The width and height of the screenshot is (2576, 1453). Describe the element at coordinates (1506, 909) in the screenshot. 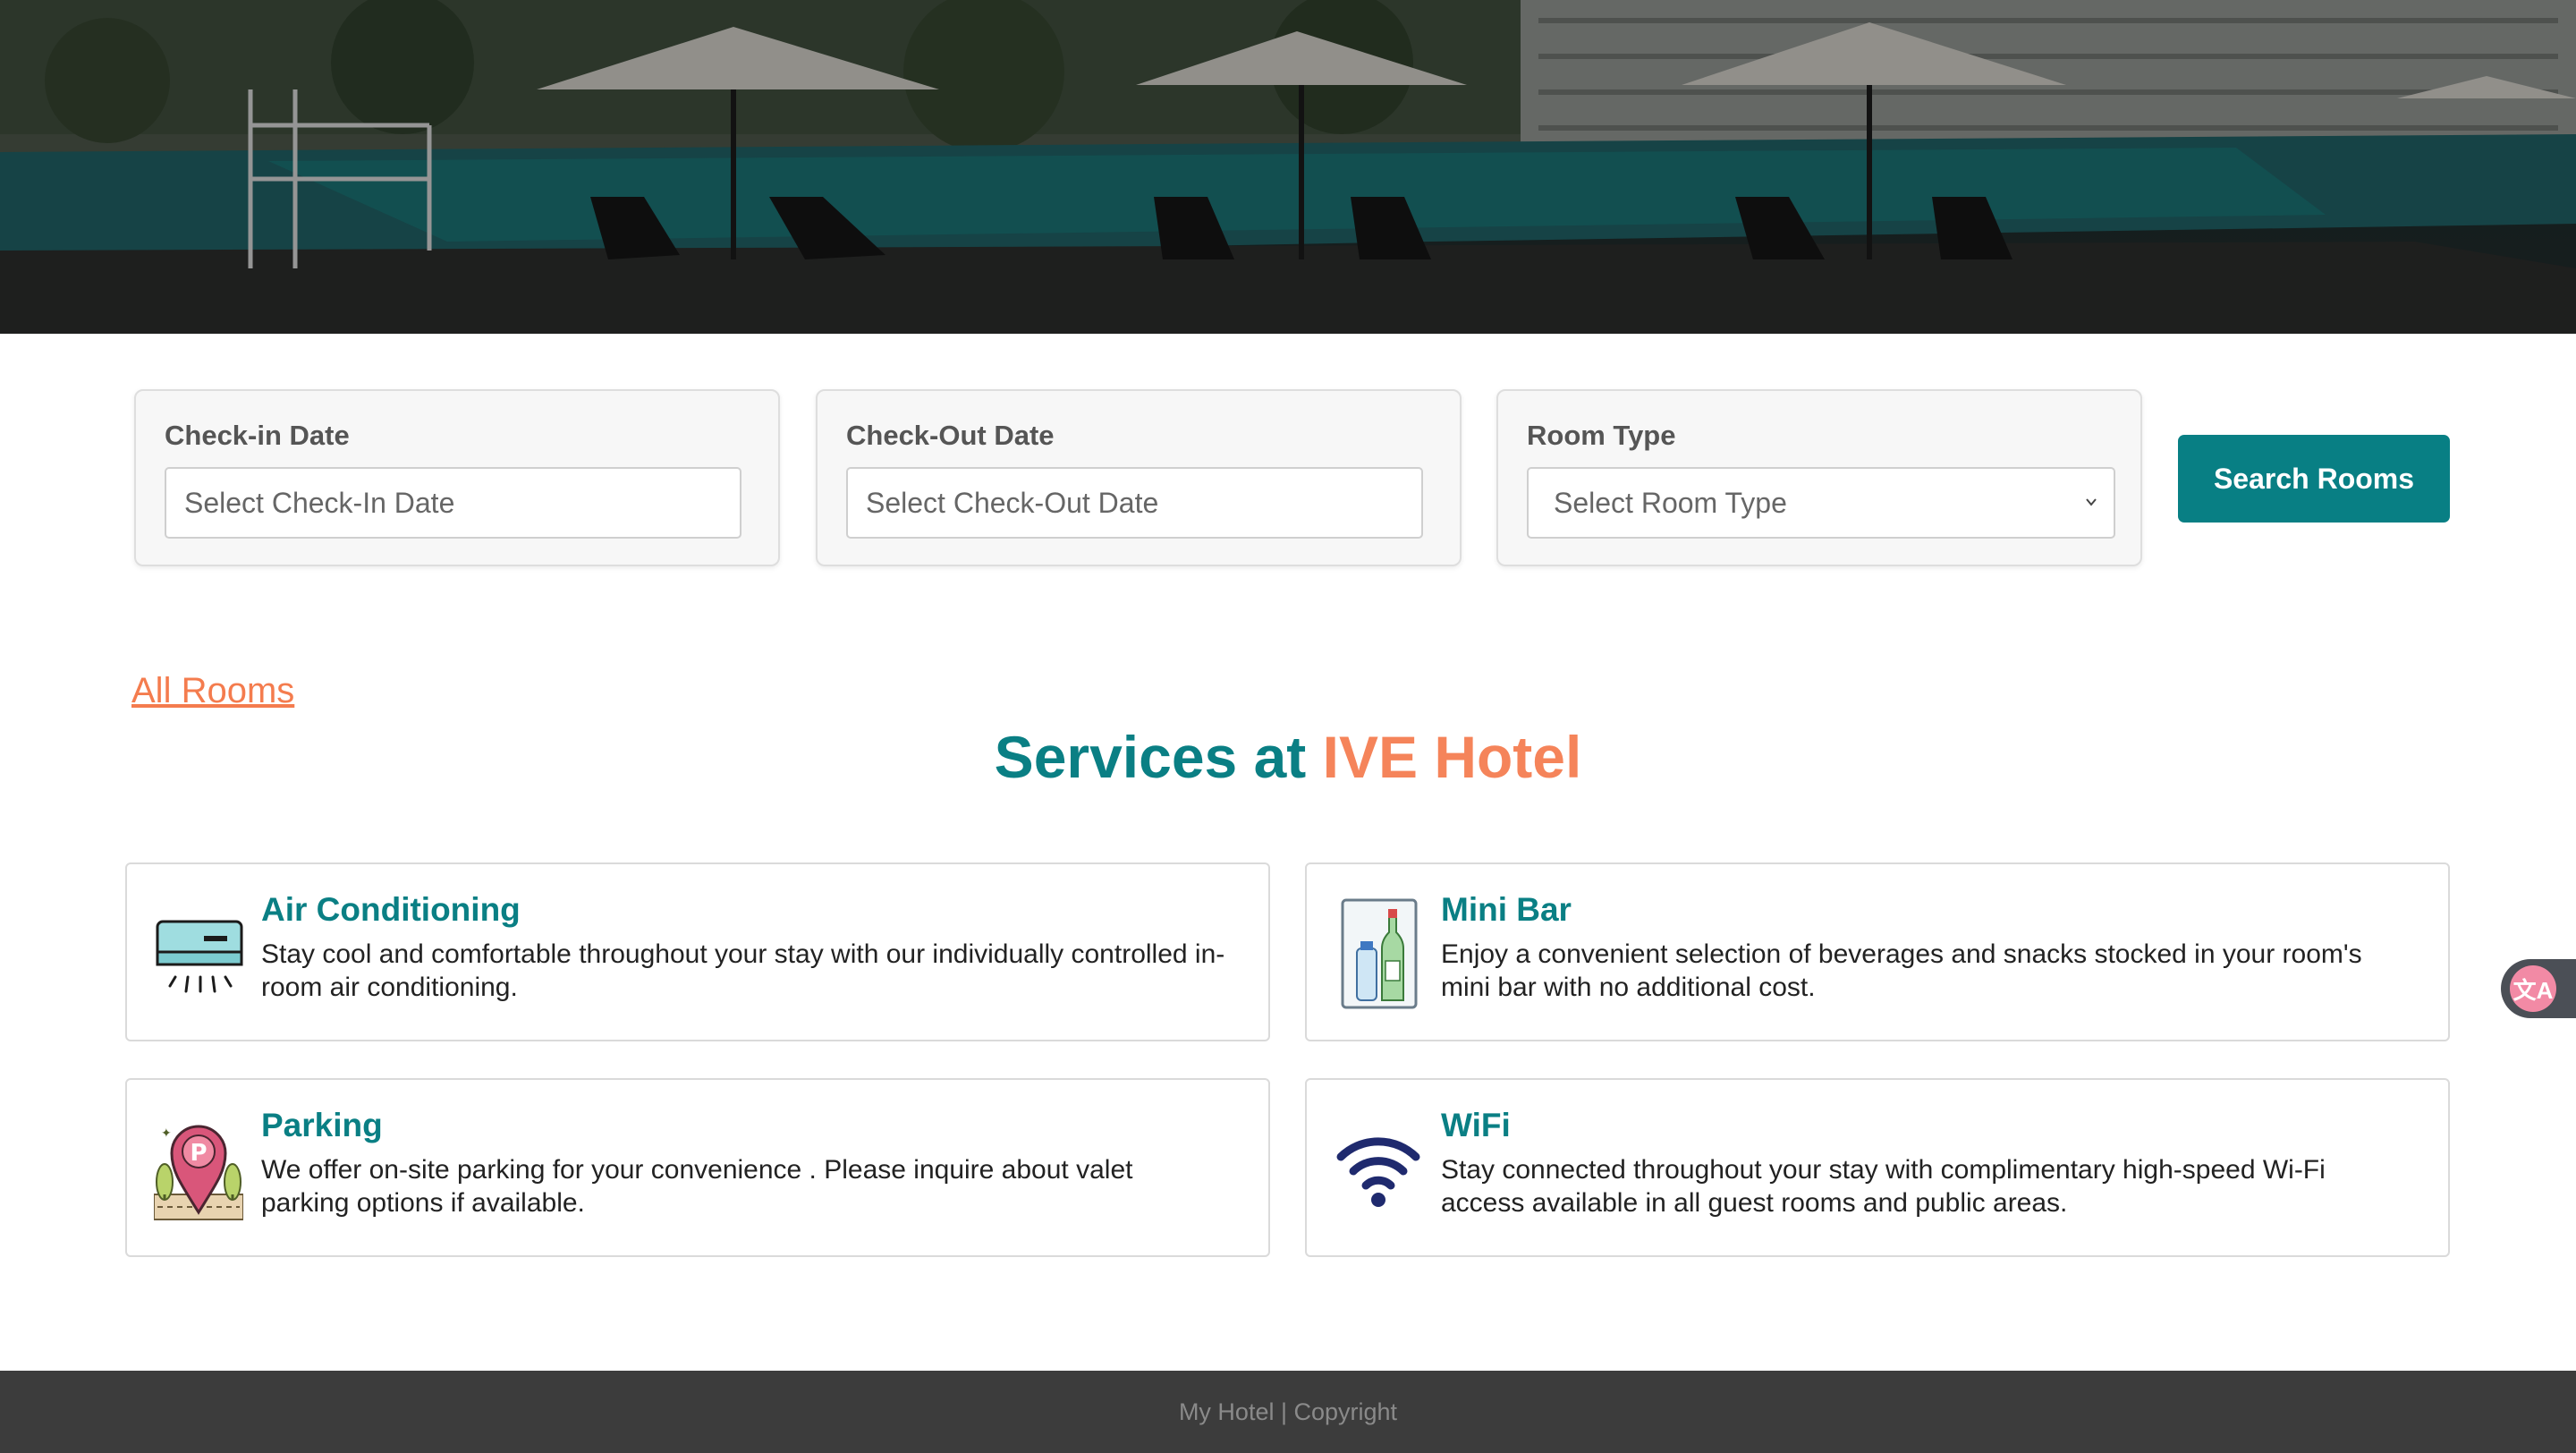

I see `service-title: Mini Bar` at that location.